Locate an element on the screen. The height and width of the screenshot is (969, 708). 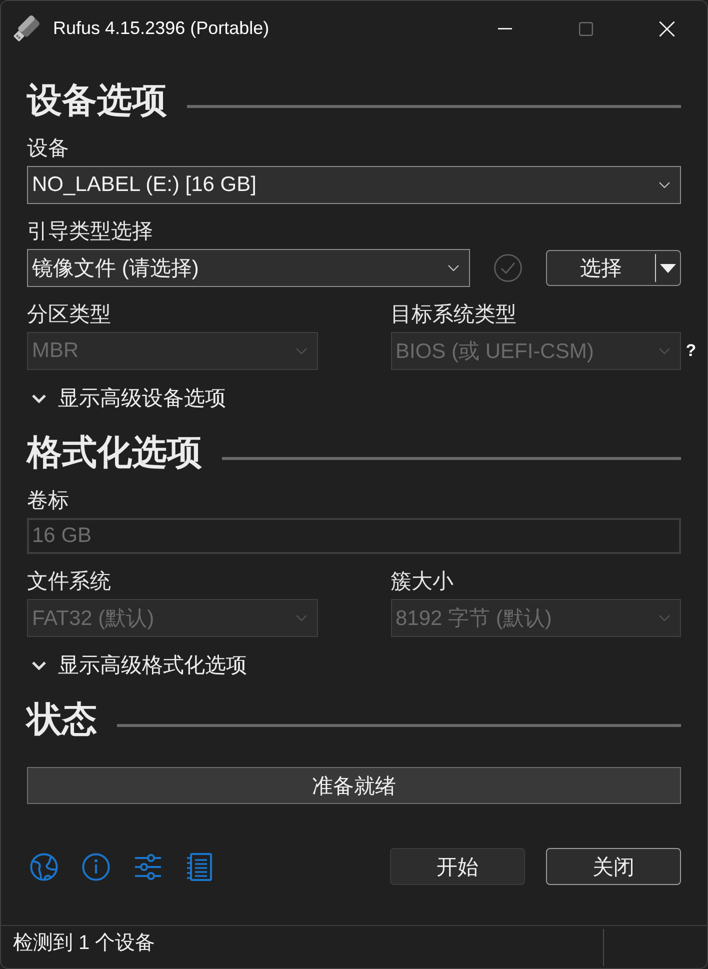
expander-toggle: 显示高级格式化选项 is located at coordinates (137, 665).